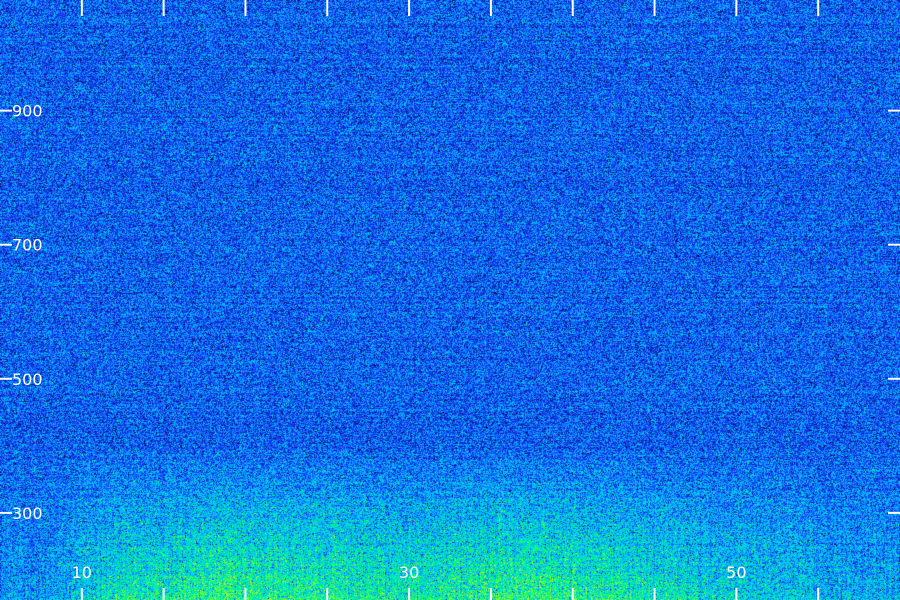 This screenshot has height=600, width=900. Describe the element at coordinates (27, 245) in the screenshot. I see `y-tick-label: 700` at that location.